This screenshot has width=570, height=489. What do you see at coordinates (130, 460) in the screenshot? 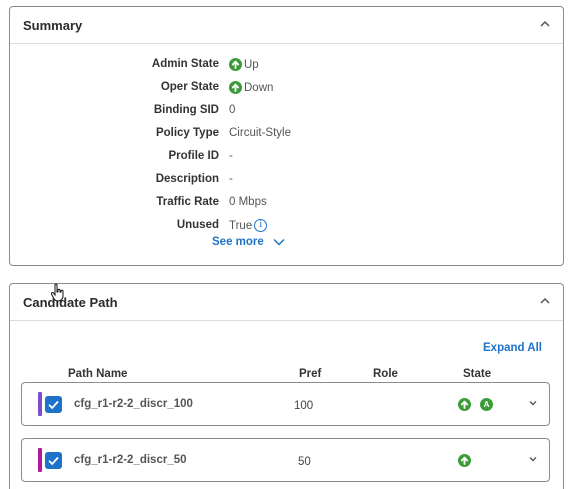
I see `path-name: cfg_r1-r2-2_discr_50` at bounding box center [130, 460].